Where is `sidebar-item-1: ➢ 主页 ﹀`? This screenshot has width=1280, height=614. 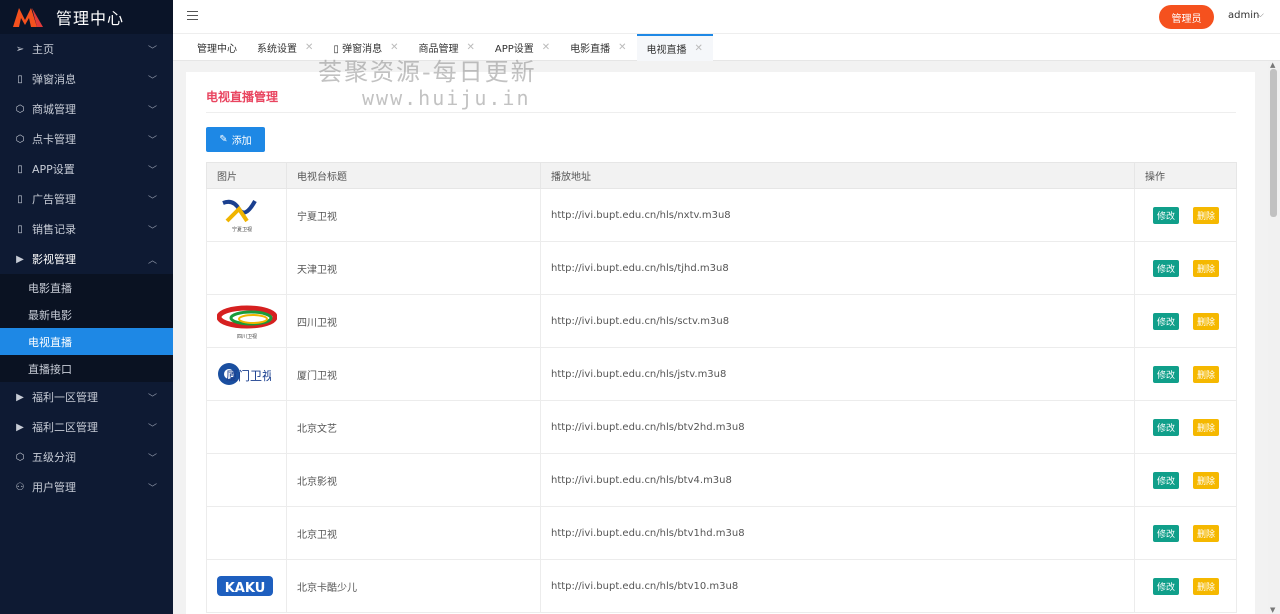 sidebar-item-1: ➢ 主页 ﹀ is located at coordinates (86, 49).